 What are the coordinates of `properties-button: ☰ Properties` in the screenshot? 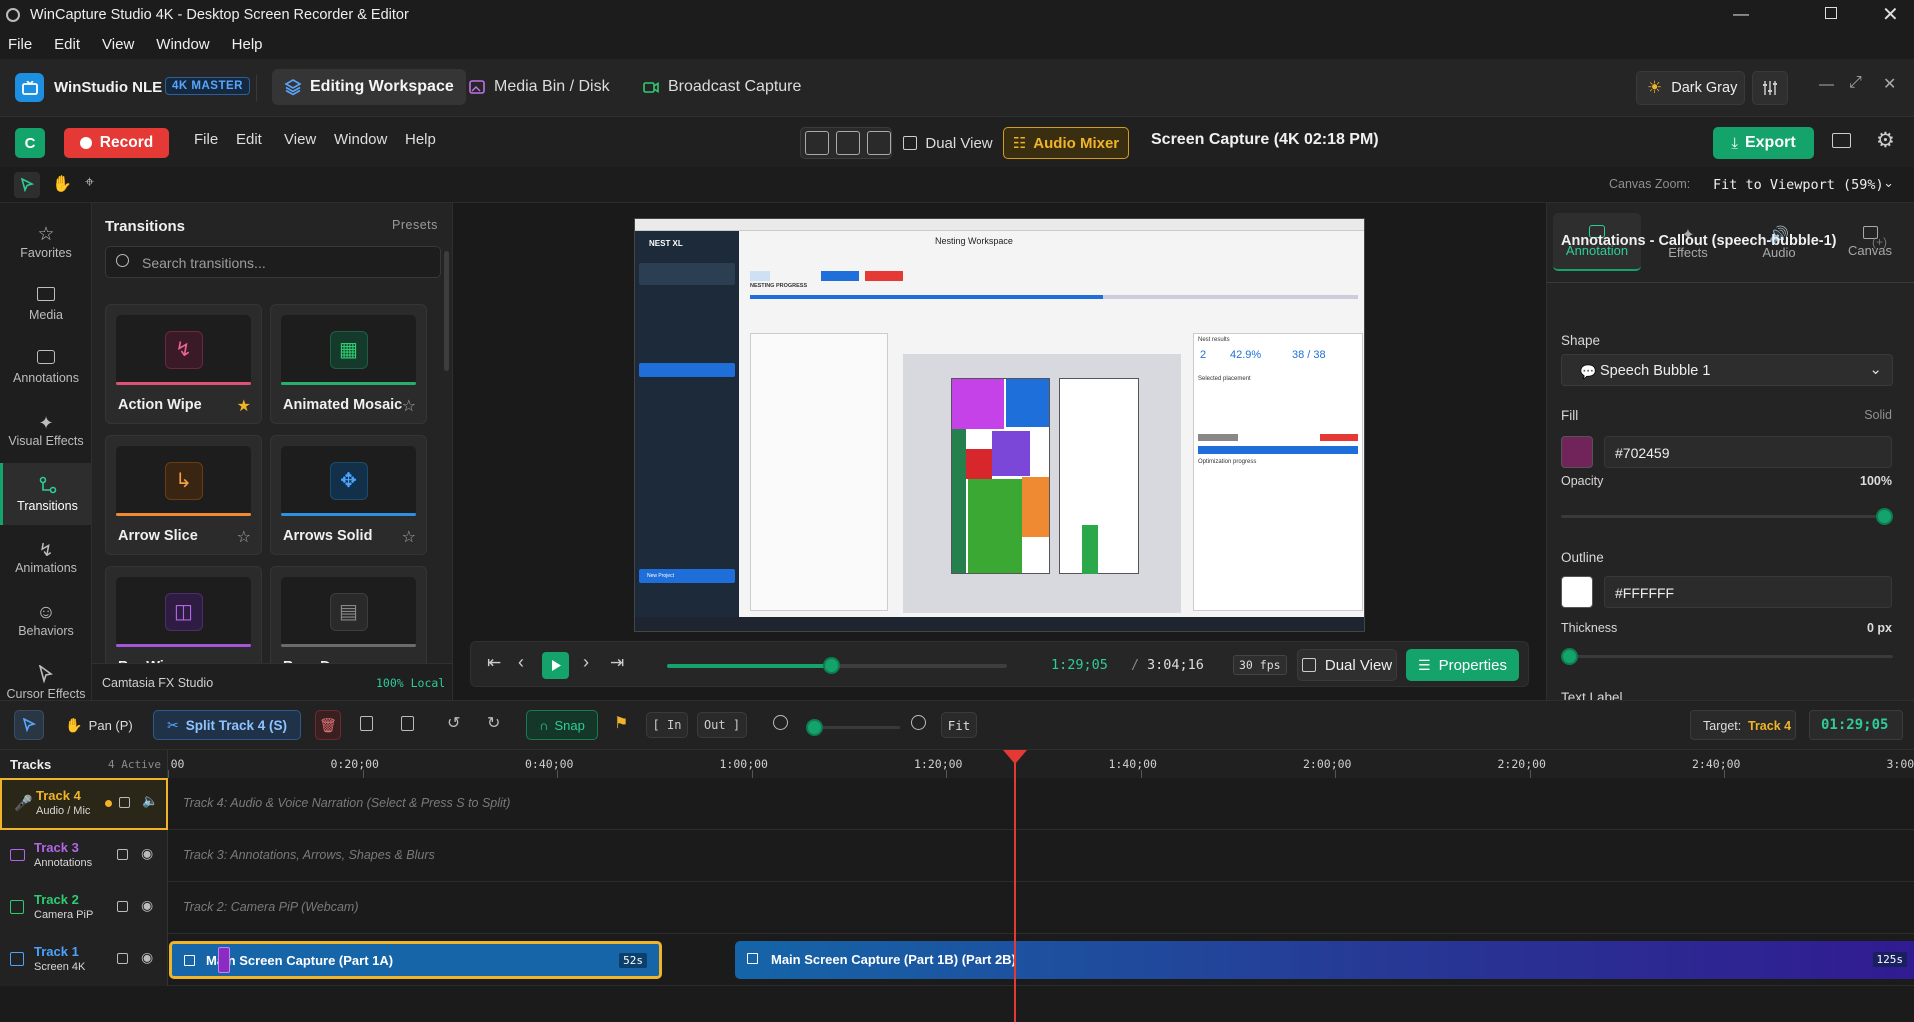 It's located at (1462, 665).